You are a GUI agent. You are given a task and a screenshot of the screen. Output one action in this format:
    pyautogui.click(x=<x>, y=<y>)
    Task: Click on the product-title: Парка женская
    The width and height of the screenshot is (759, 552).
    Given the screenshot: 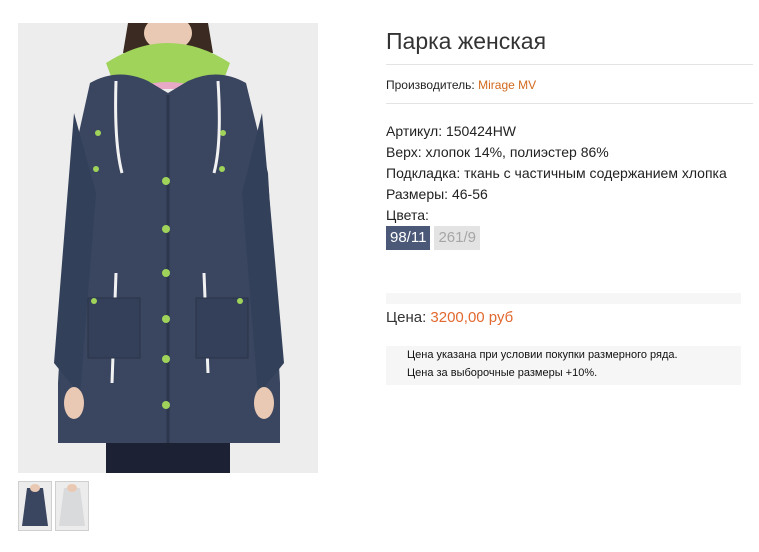 What is the action you would take?
    pyautogui.click(x=466, y=41)
    